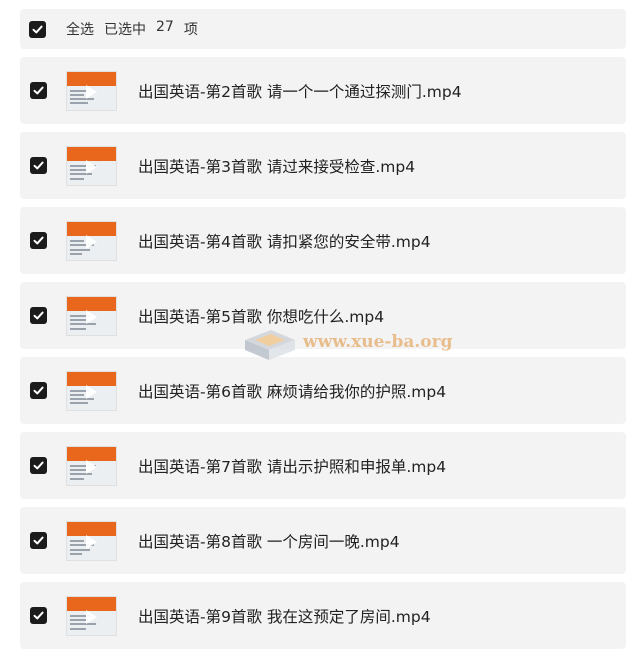 This screenshot has width=626, height=657. I want to click on file-row: 出国英语-第5首歌 你想吃什么.mp4, so click(323, 315).